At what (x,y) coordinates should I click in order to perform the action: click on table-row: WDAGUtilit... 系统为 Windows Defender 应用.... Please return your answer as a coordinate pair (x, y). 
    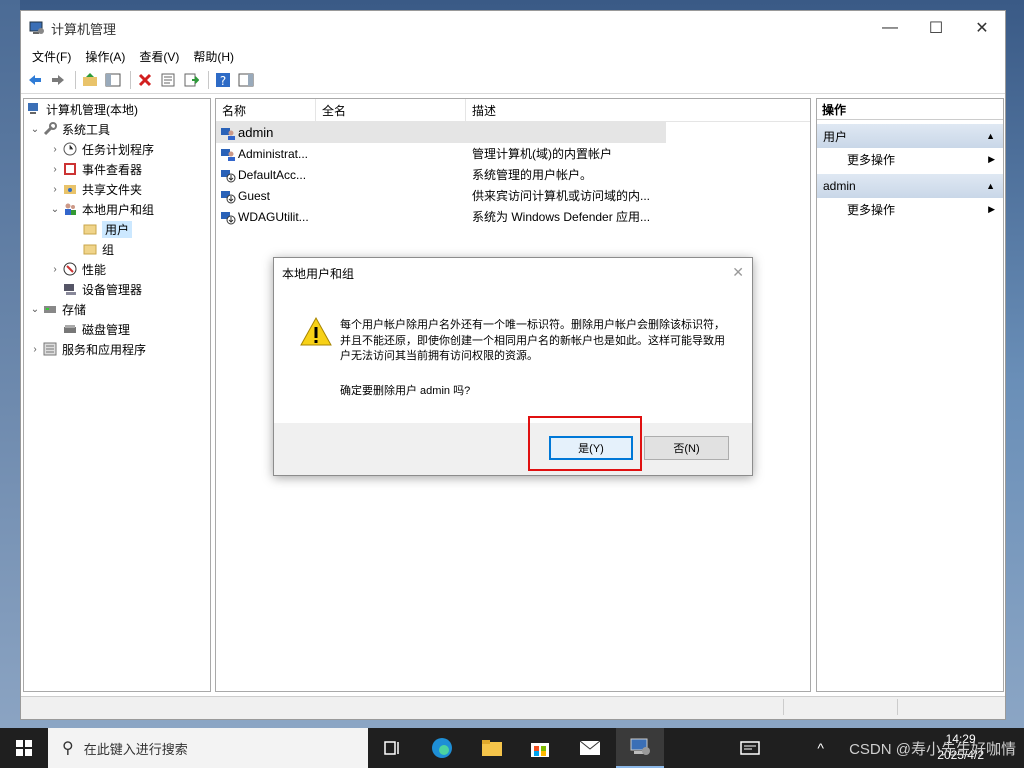
    Looking at the image, I should click on (513, 216).